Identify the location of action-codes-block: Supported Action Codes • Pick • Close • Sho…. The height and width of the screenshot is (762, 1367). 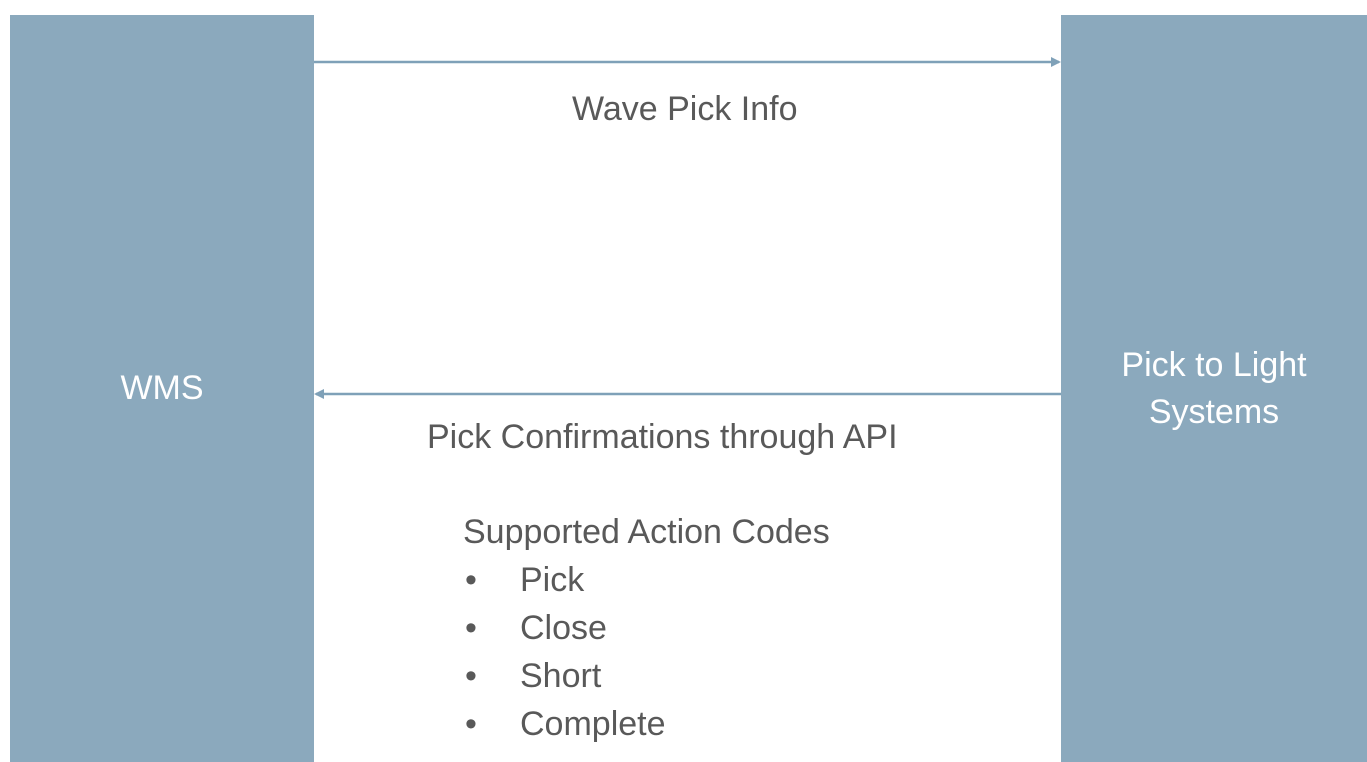
(646, 628).